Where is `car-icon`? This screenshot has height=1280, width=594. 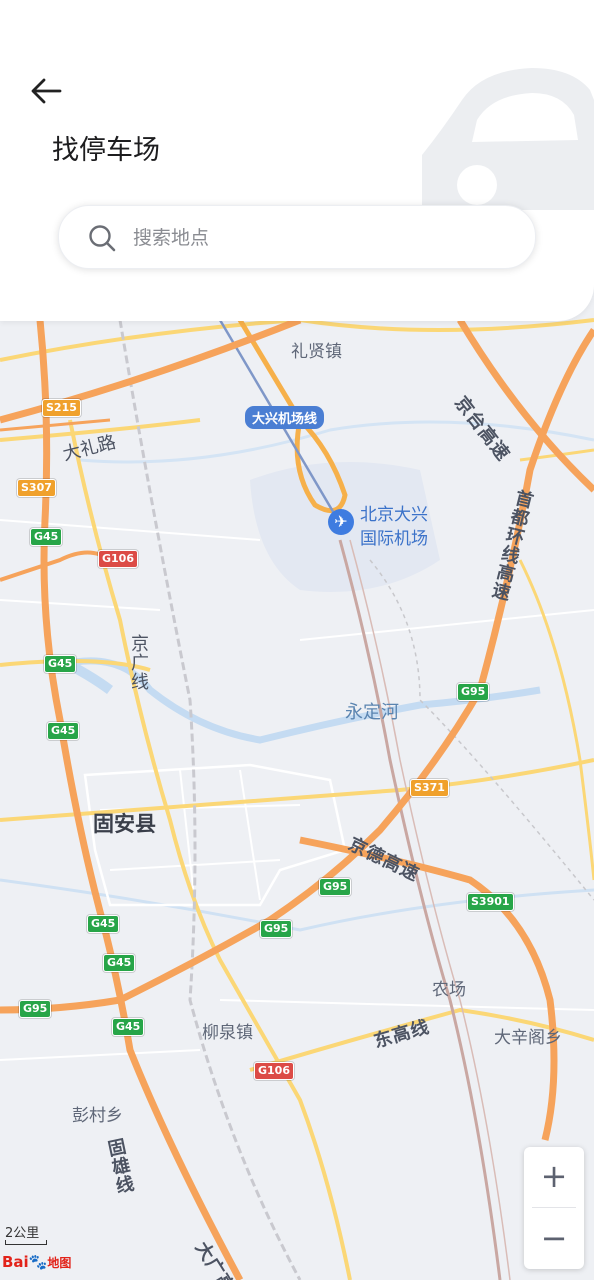 car-icon is located at coordinates (508, 139).